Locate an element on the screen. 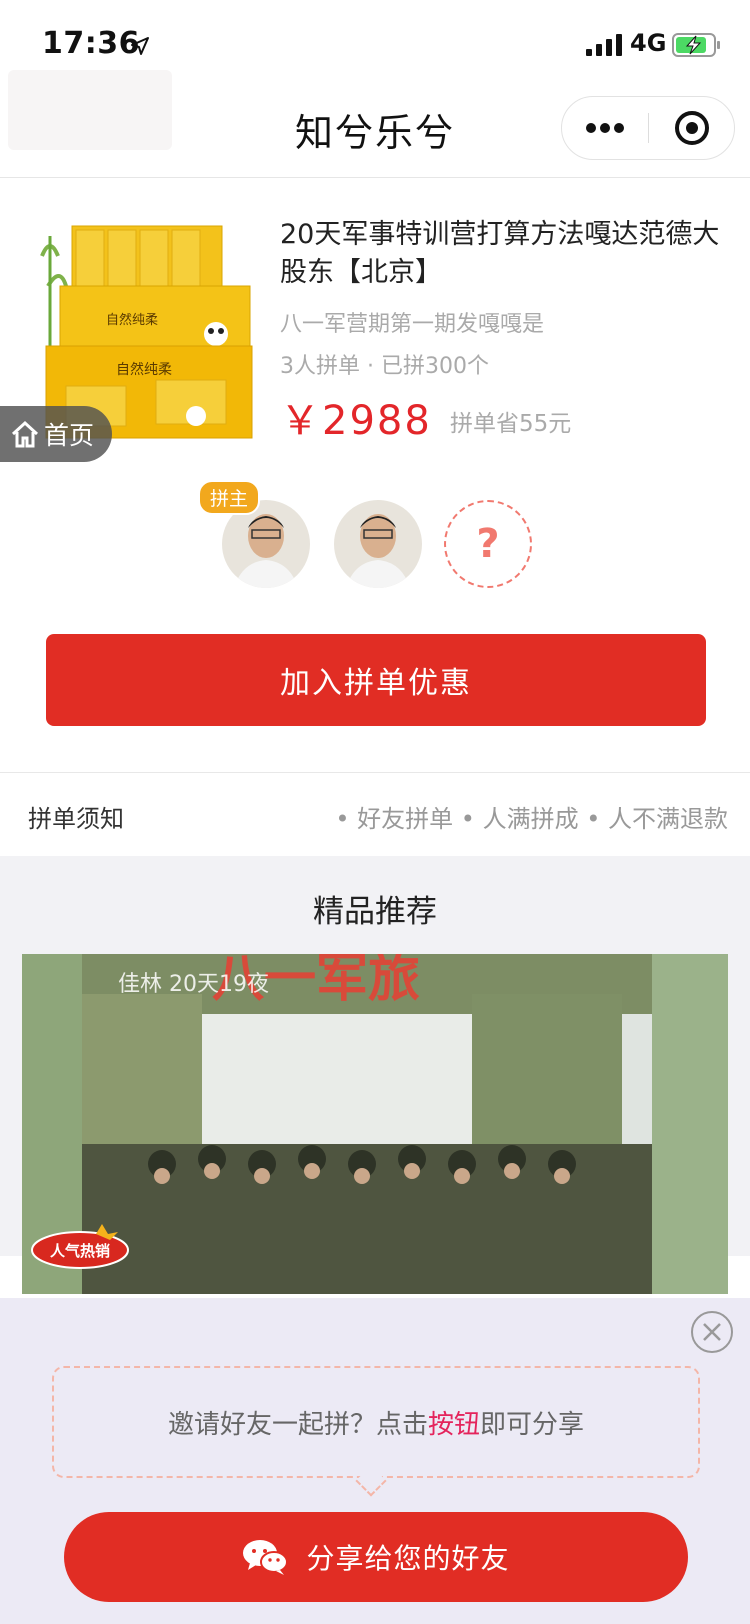  product-saving: 拼单省55元 is located at coordinates (511, 424).